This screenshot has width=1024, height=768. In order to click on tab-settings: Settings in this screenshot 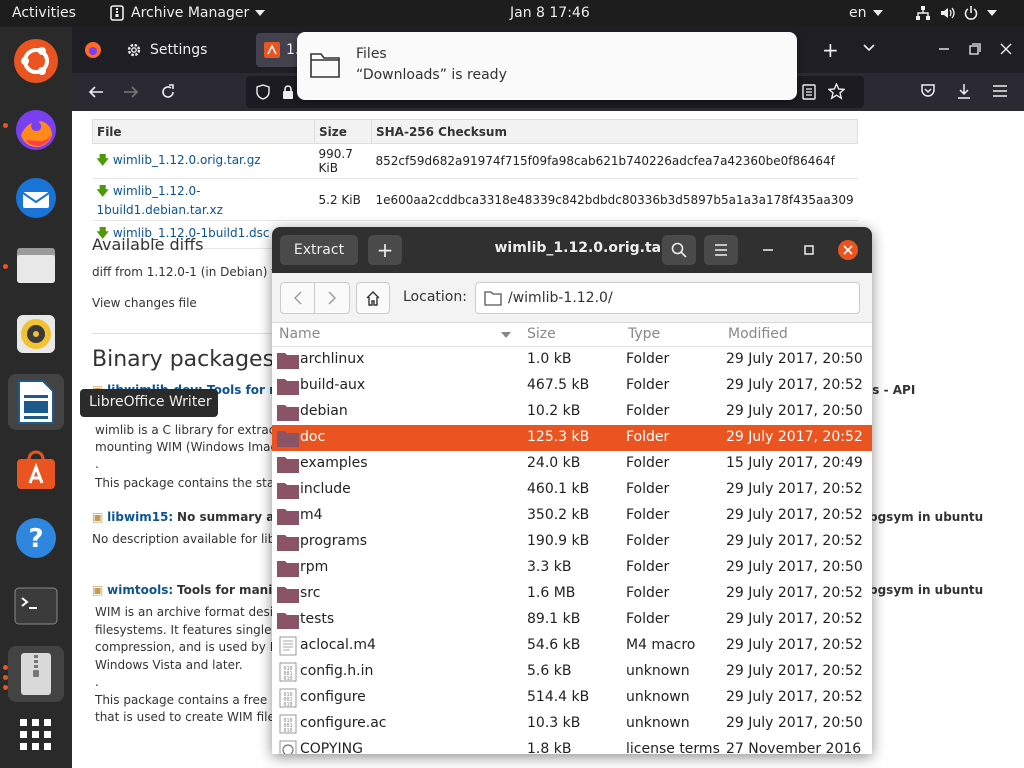, I will do `click(181, 50)`.